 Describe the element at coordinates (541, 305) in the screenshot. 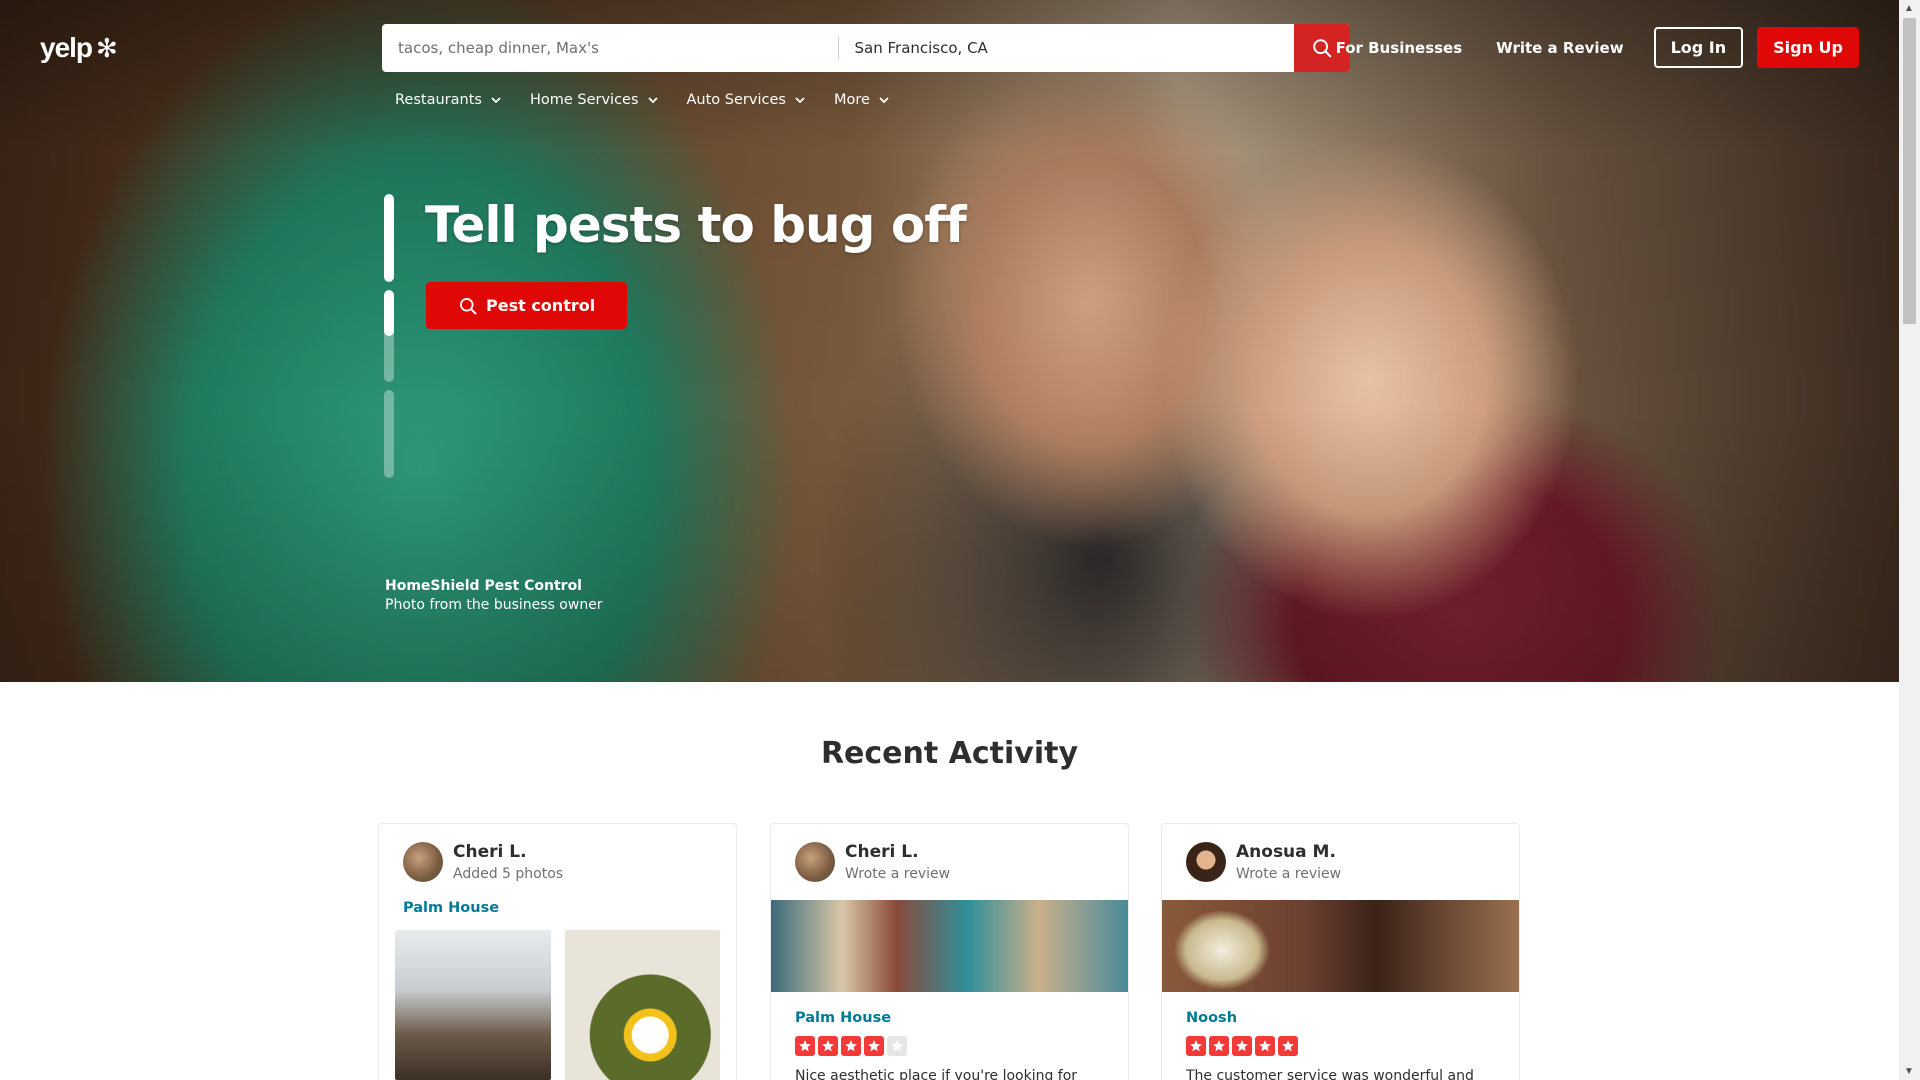

I see `cta-label: Pest control` at that location.